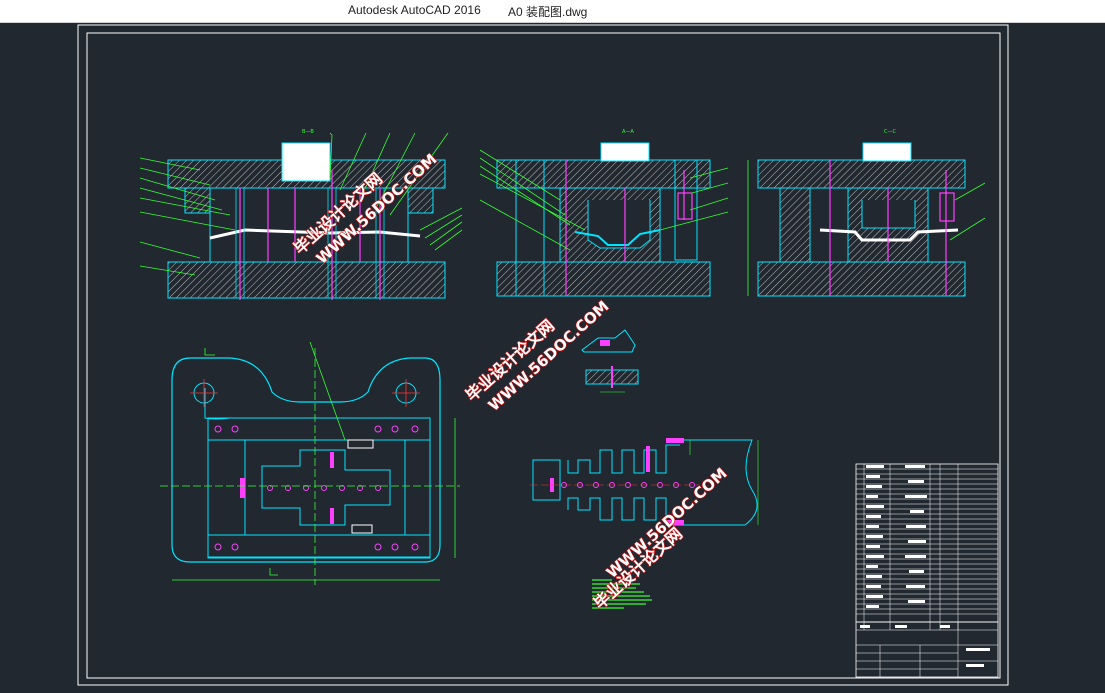 The width and height of the screenshot is (1105, 693). Describe the element at coordinates (890, 132) in the screenshot. I see `section-label-right: C—C` at that location.